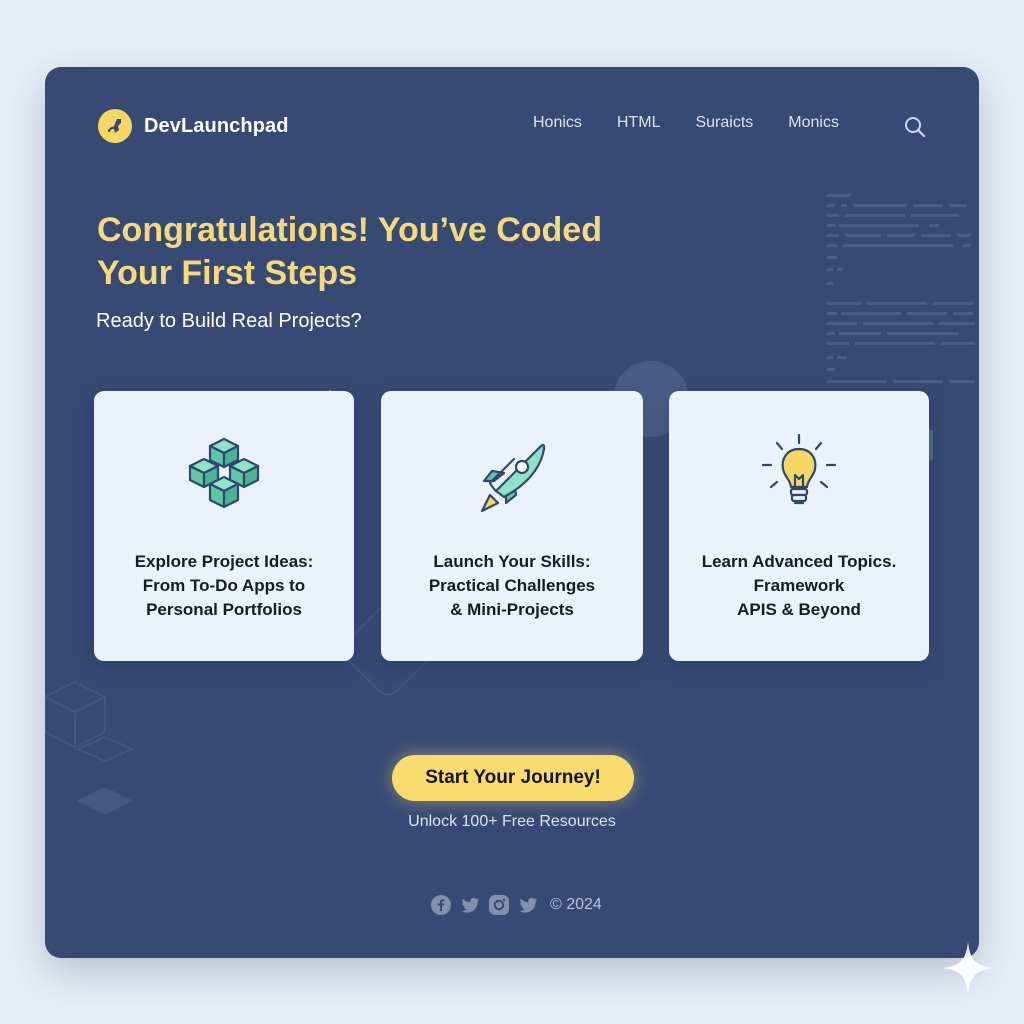  Describe the element at coordinates (499, 905) in the screenshot. I see `instagram-icon` at that location.